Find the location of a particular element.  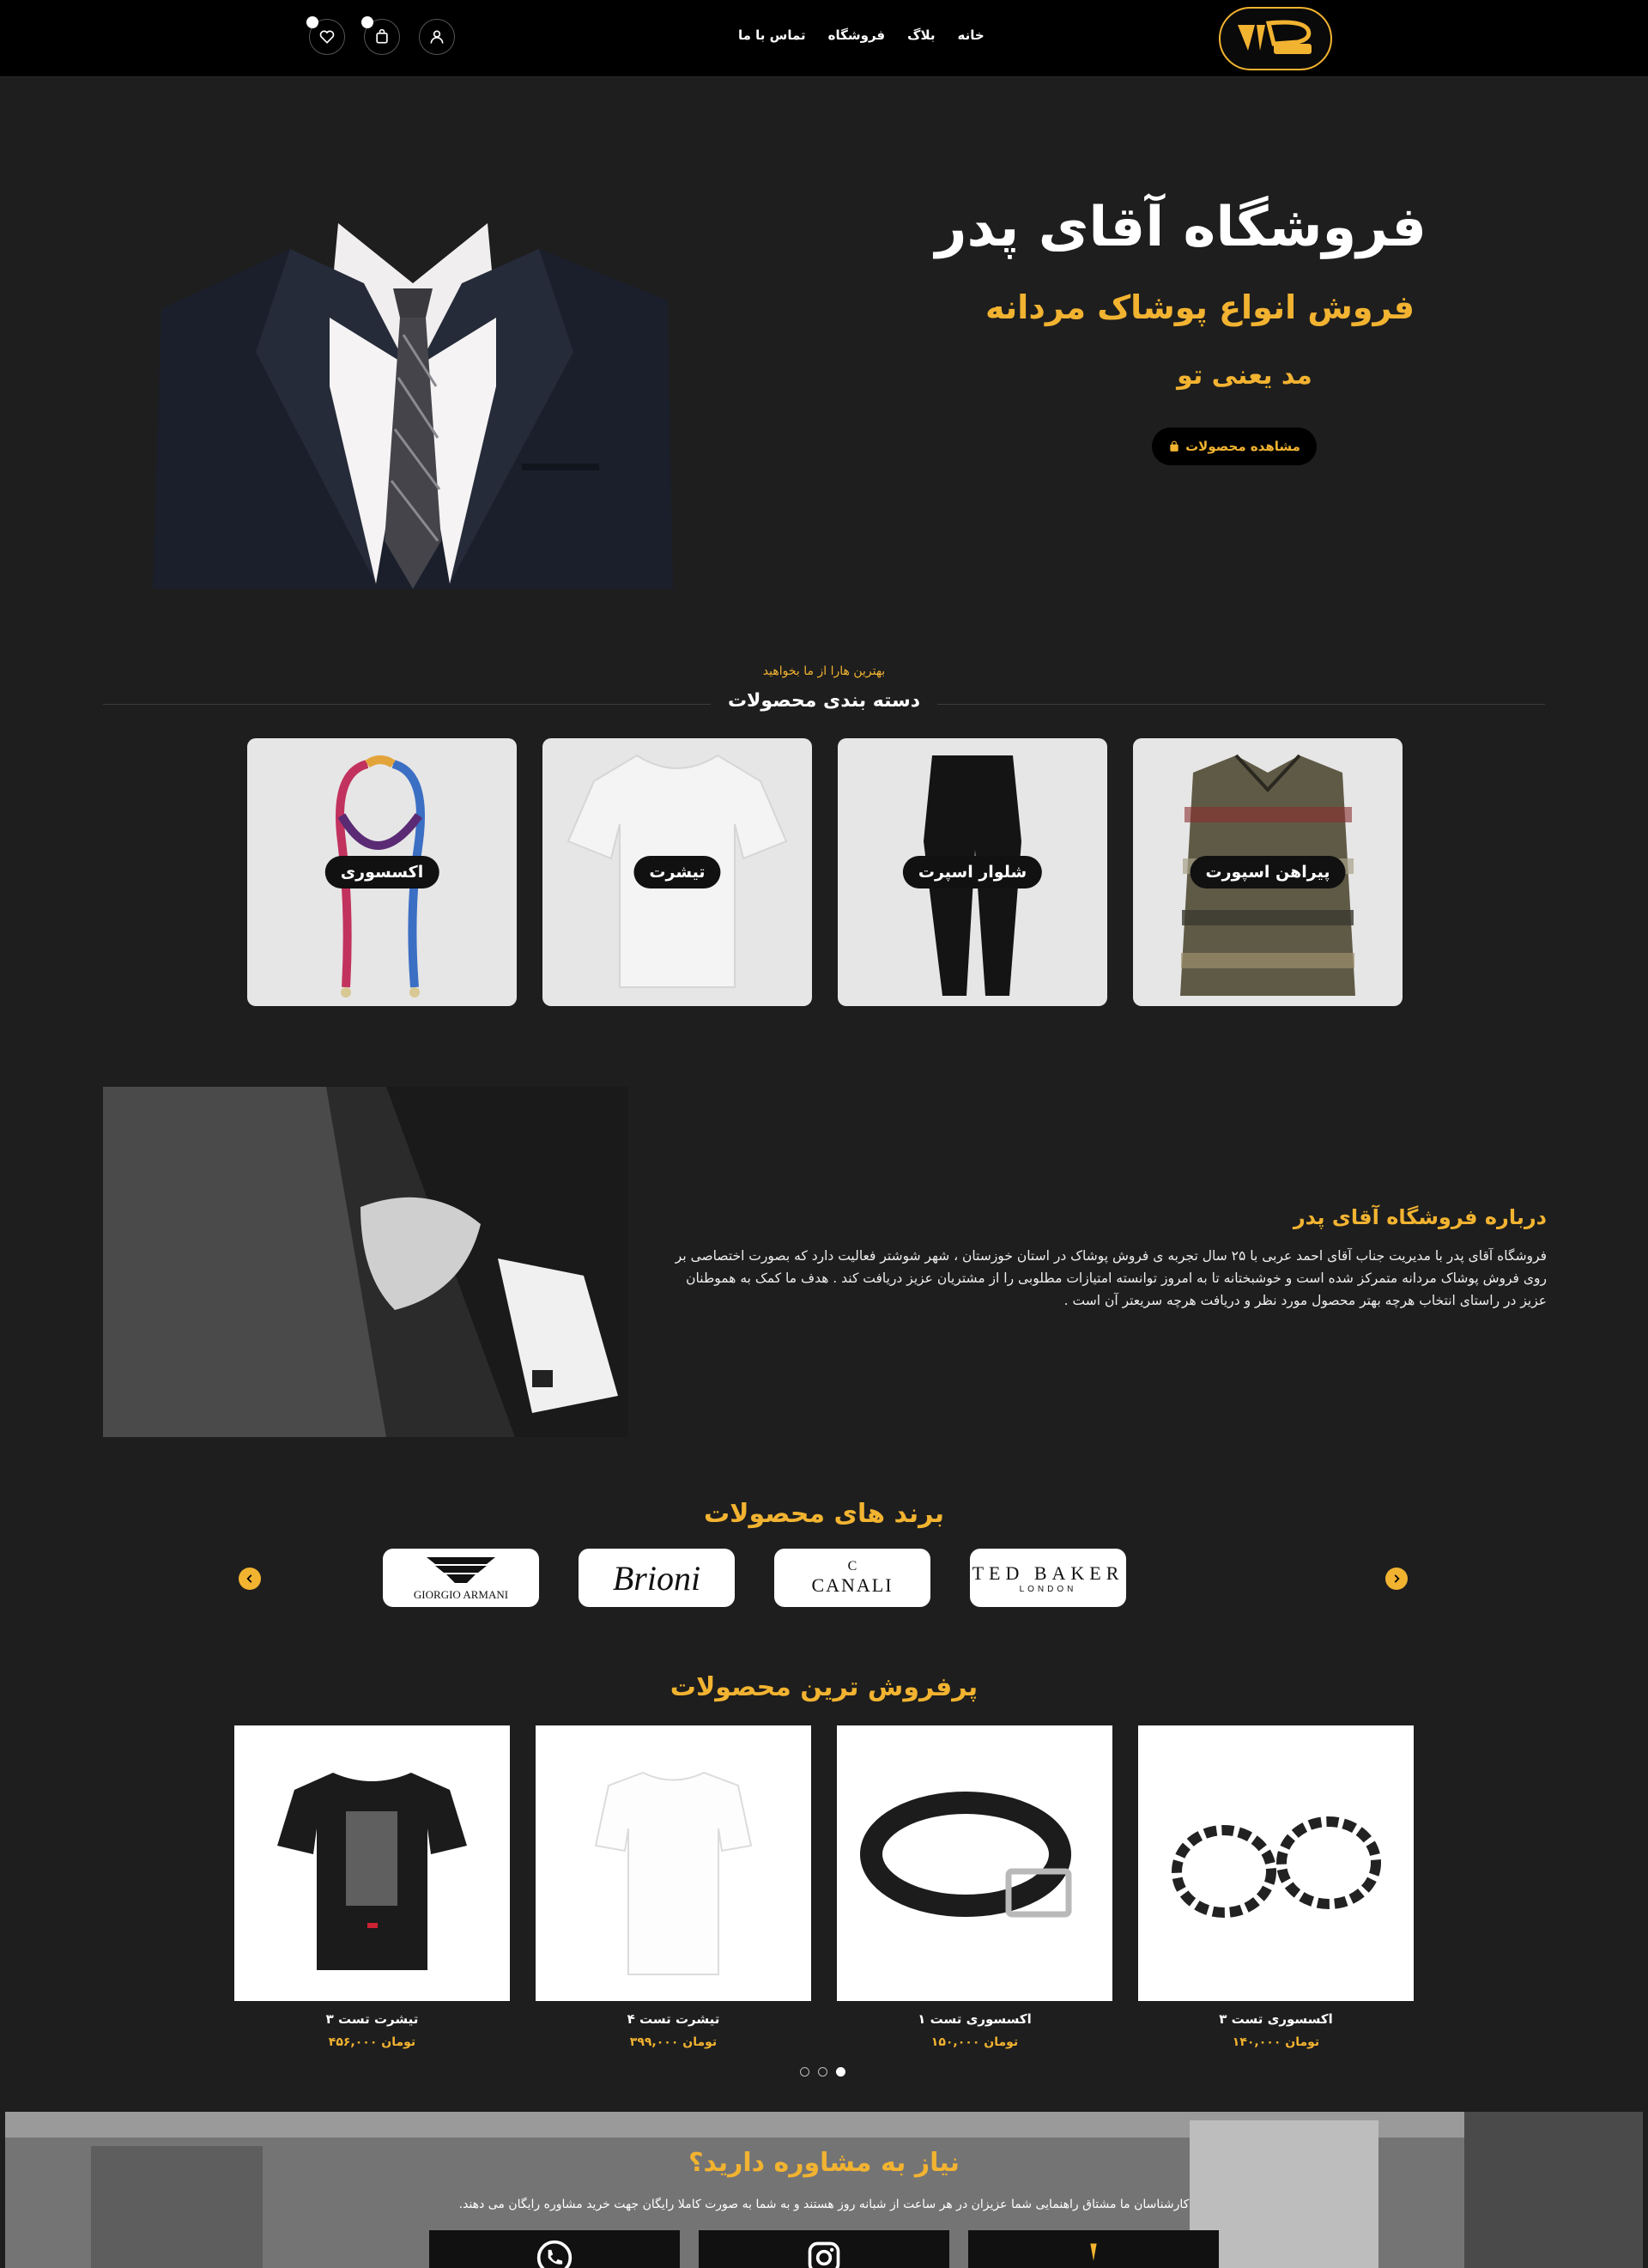

belt-image is located at coordinates (966, 1855).